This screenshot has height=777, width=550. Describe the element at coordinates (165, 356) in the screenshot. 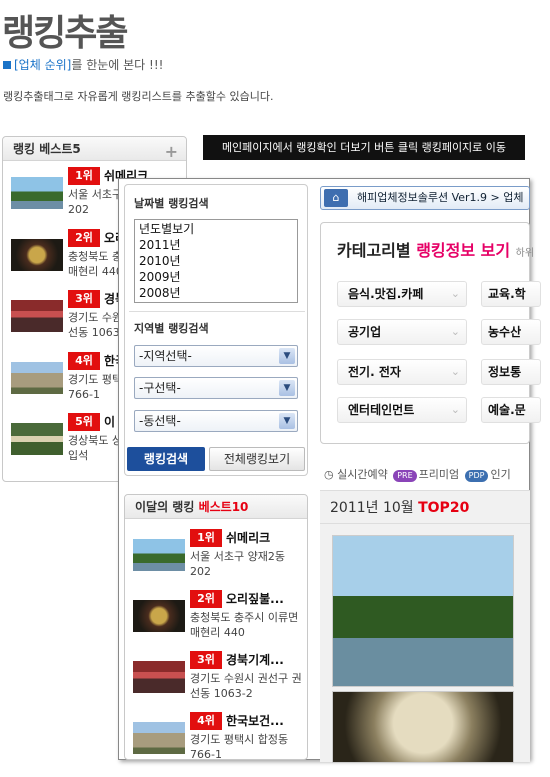

I see `region-select-value: -지역선택-` at that location.